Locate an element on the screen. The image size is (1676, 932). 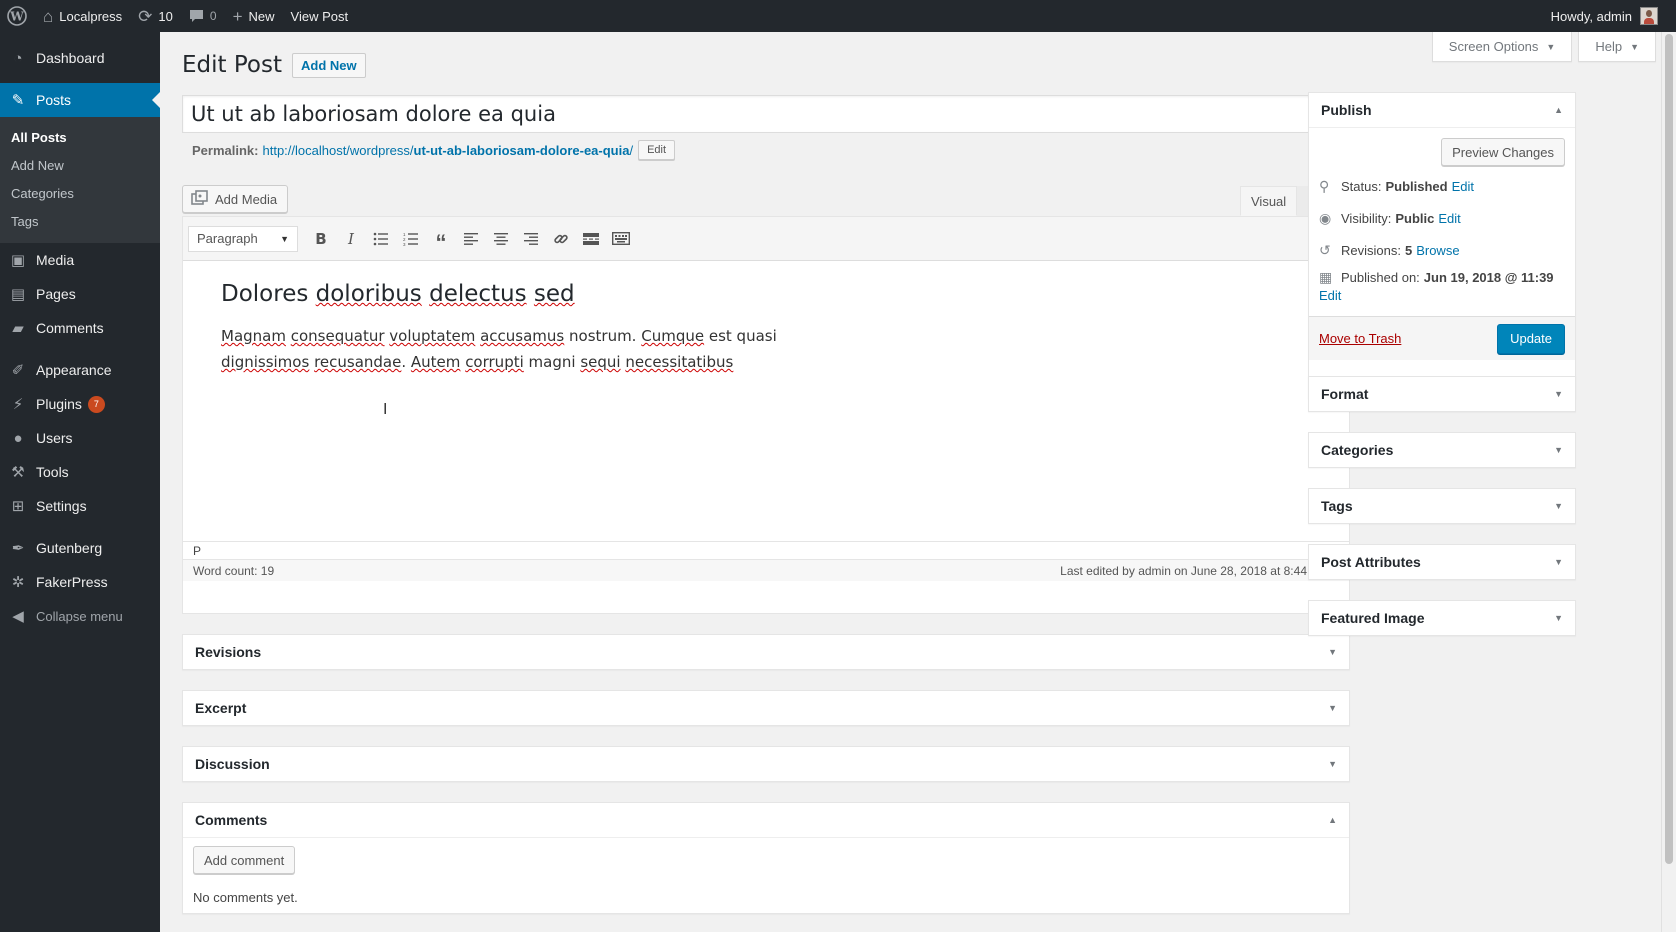
menu-users: ● Users is located at coordinates (80, 438).